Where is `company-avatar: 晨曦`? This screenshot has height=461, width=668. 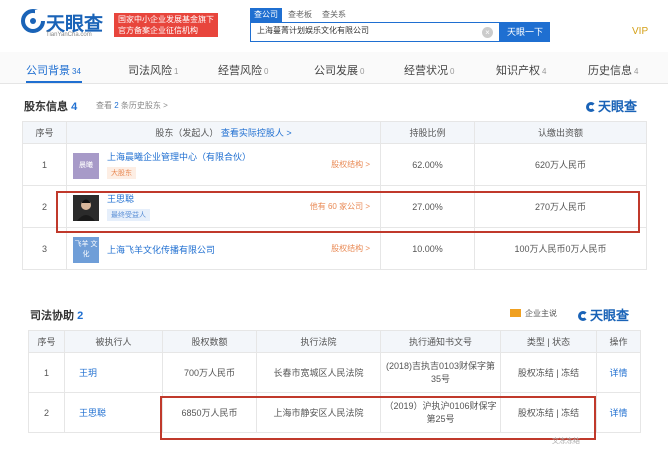 company-avatar: 晨曦 is located at coordinates (86, 165).